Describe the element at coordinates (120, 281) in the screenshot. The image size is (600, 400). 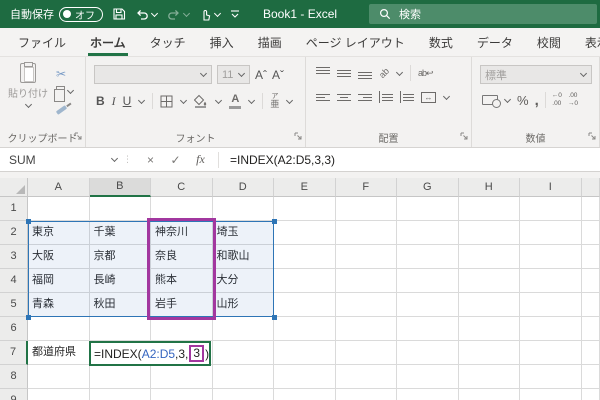
I see `cell-b4: 長崎` at that location.